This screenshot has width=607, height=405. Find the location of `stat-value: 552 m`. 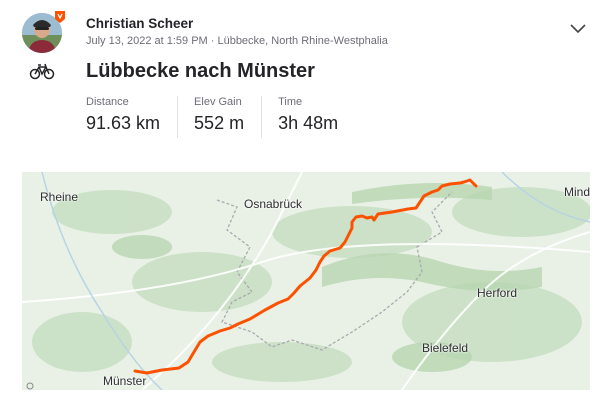

stat-value: 552 m is located at coordinates (219, 123).